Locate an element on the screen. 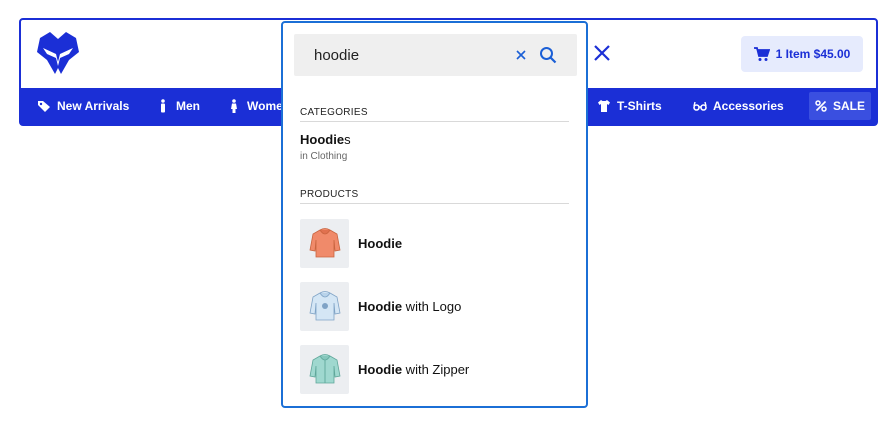 This screenshot has height=427, width=896. search-input is located at coordinates (409, 55).